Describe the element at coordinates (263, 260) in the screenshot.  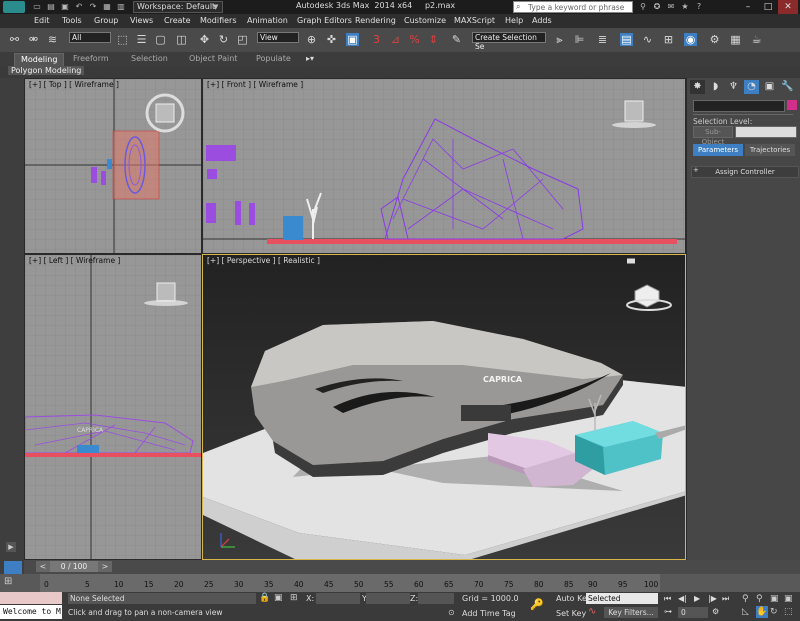
I see `viewport-perspective-label: [+] [ Perspective ] [ Realistic ]` at that location.